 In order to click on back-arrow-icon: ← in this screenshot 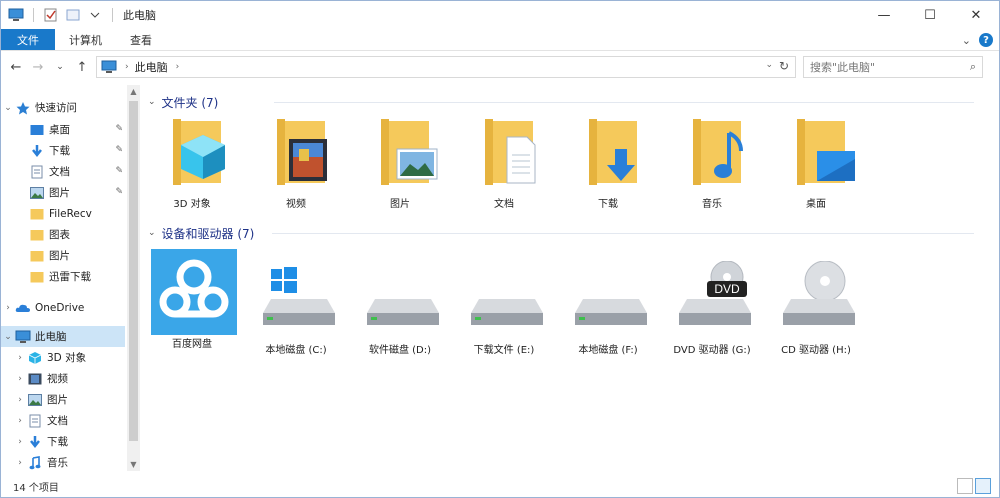, I will do `click(16, 67)`.